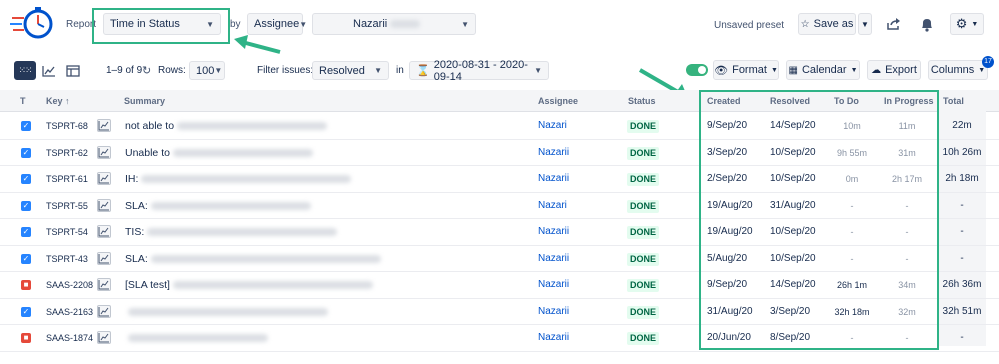 This screenshot has height=364, width=999. Describe the element at coordinates (67, 206) in the screenshot. I see `issue-key: TSPRT-55` at that location.